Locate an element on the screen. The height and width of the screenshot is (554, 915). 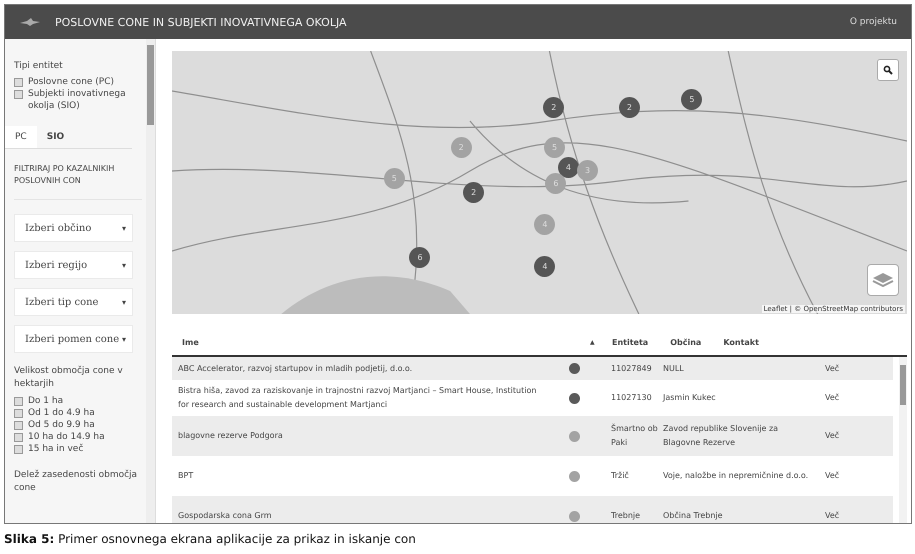
table-cell-text: 11027849 is located at coordinates (632, 368).